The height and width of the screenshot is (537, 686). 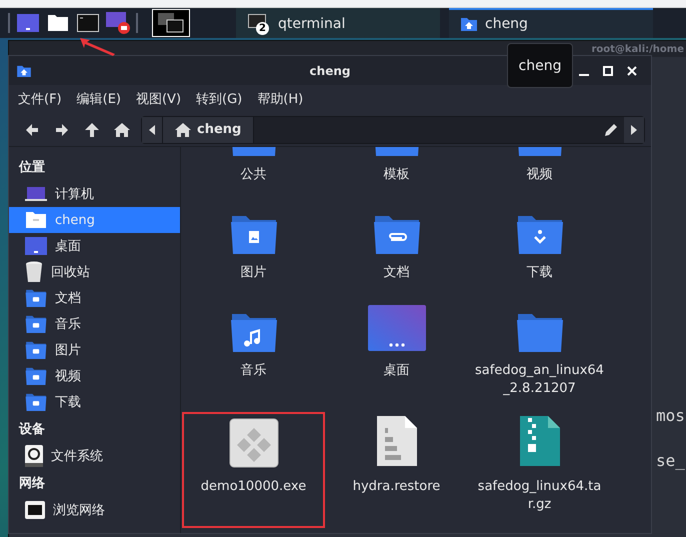 What do you see at coordinates (338, 23) in the screenshot?
I see `task-button: 2 qterminal` at bounding box center [338, 23].